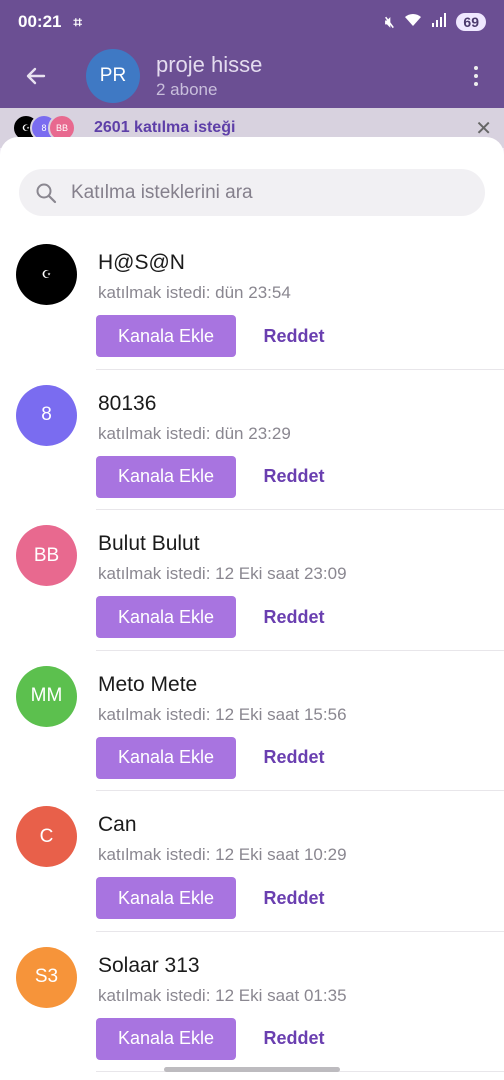 The image size is (504, 1080). What do you see at coordinates (222, 854) in the screenshot?
I see `request-time: katılmak istedi: 12 Eki saat 10:29` at bounding box center [222, 854].